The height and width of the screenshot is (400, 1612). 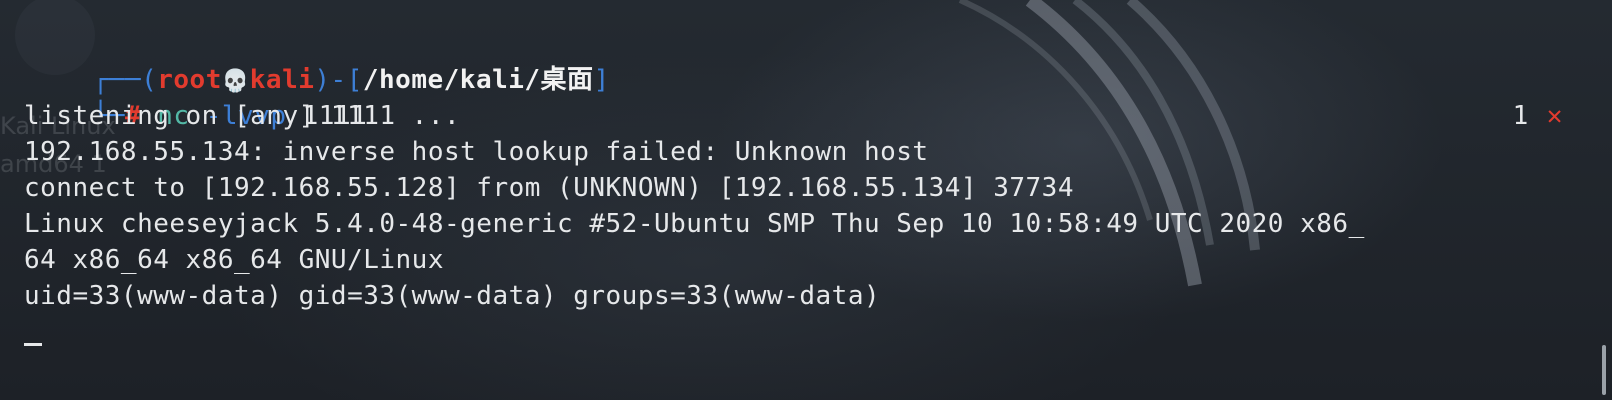 What do you see at coordinates (601, 80) in the screenshot?
I see `prompt-close-bracket: ]` at bounding box center [601, 80].